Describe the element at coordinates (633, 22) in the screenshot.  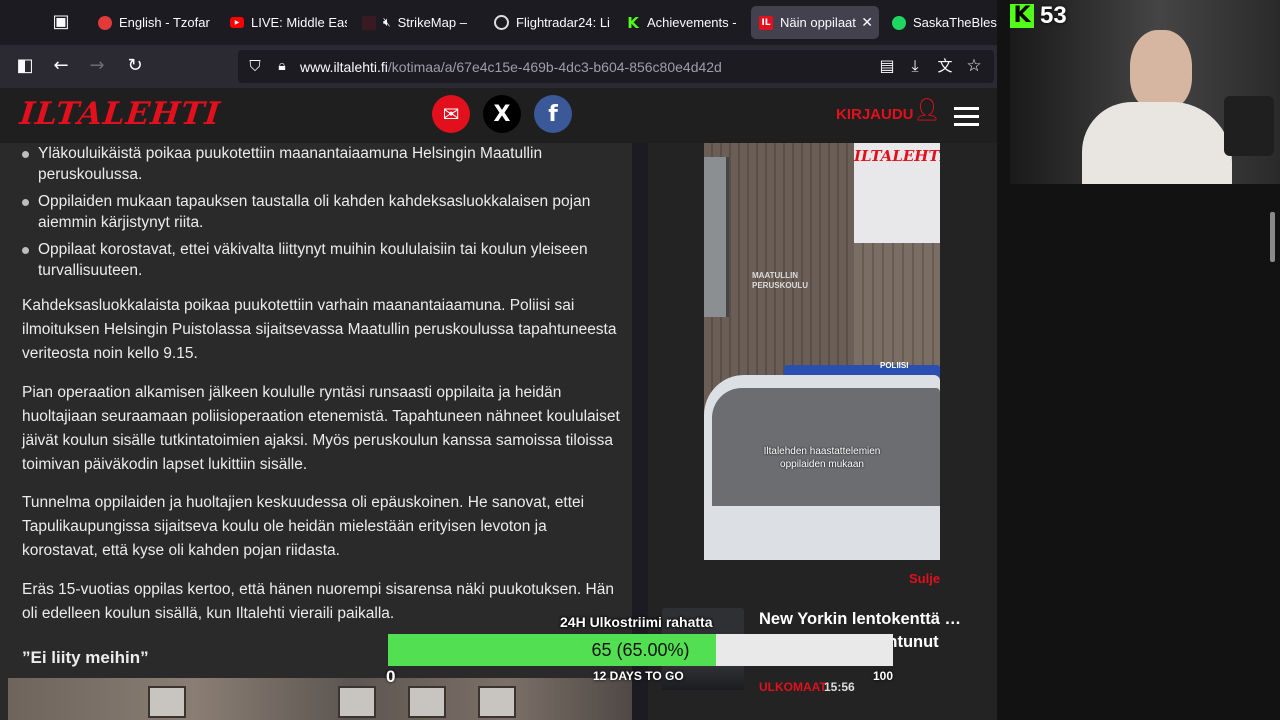
I see `kick-icon: K` at that location.